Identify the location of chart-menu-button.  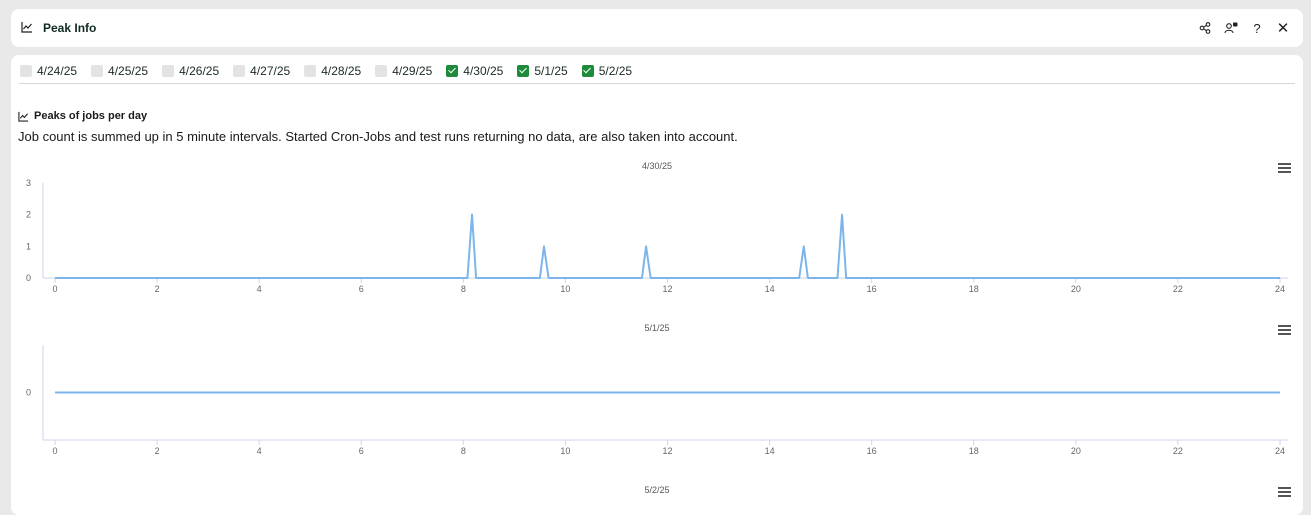
(1284, 492).